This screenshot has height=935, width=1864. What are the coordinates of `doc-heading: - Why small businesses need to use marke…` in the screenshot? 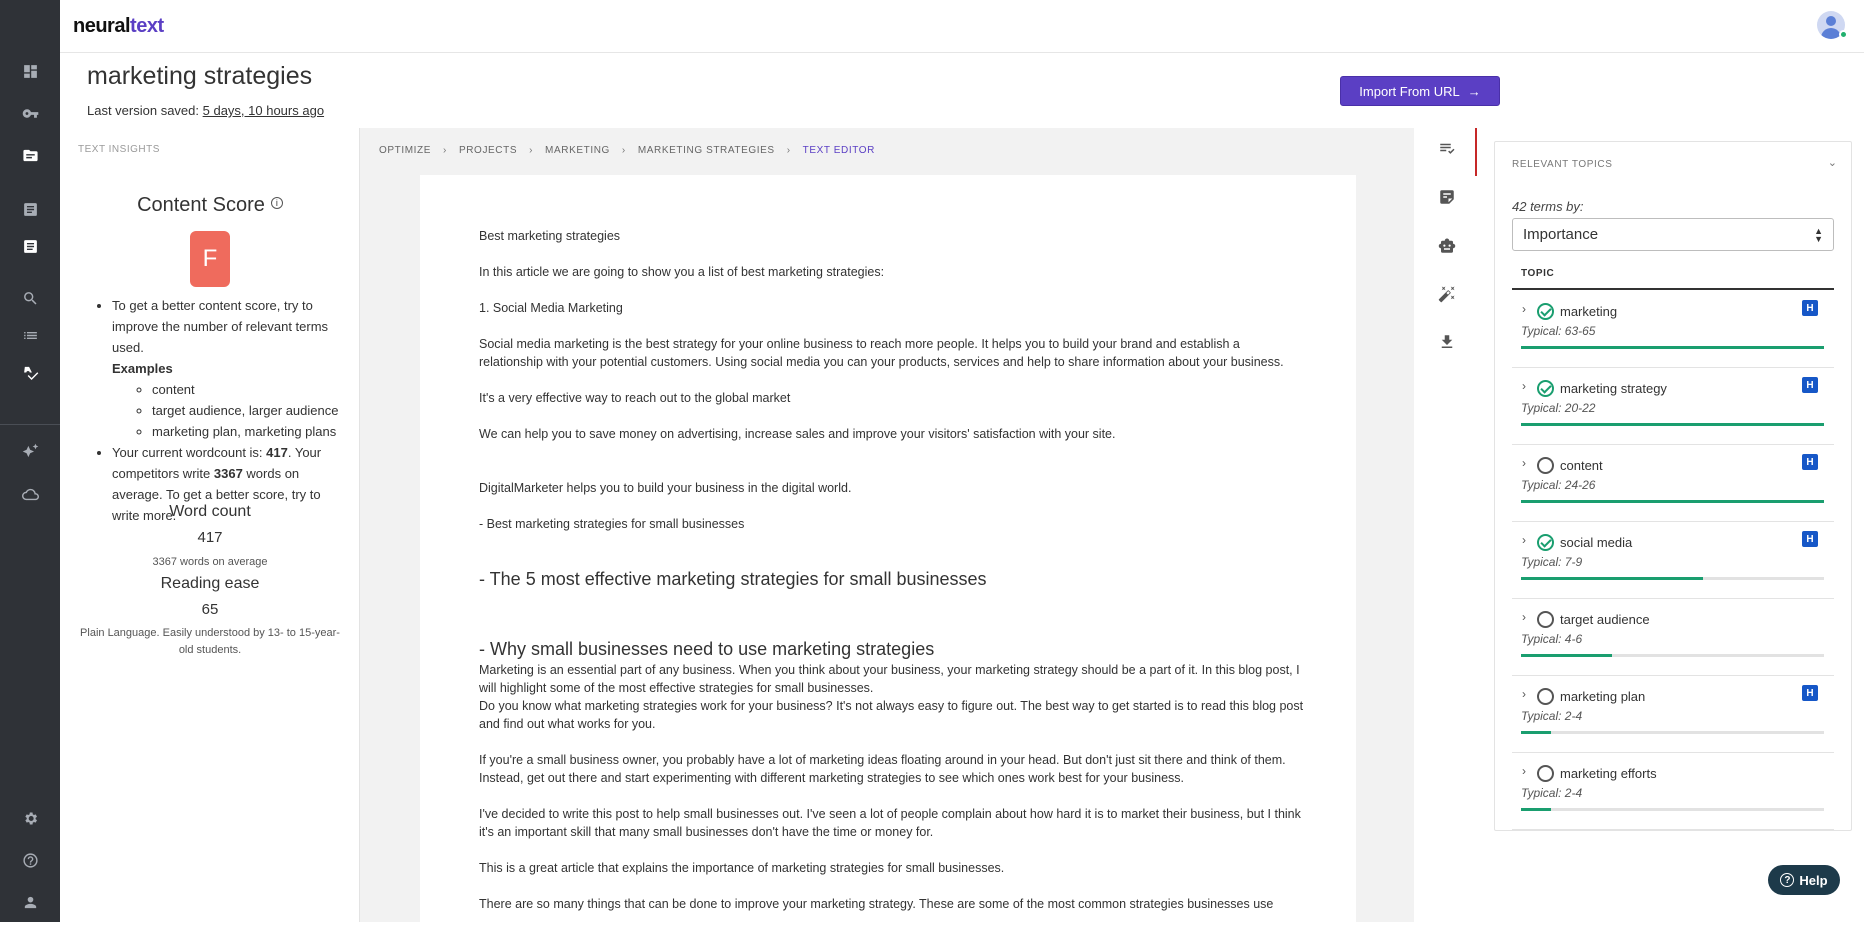 It's located at (707, 649).